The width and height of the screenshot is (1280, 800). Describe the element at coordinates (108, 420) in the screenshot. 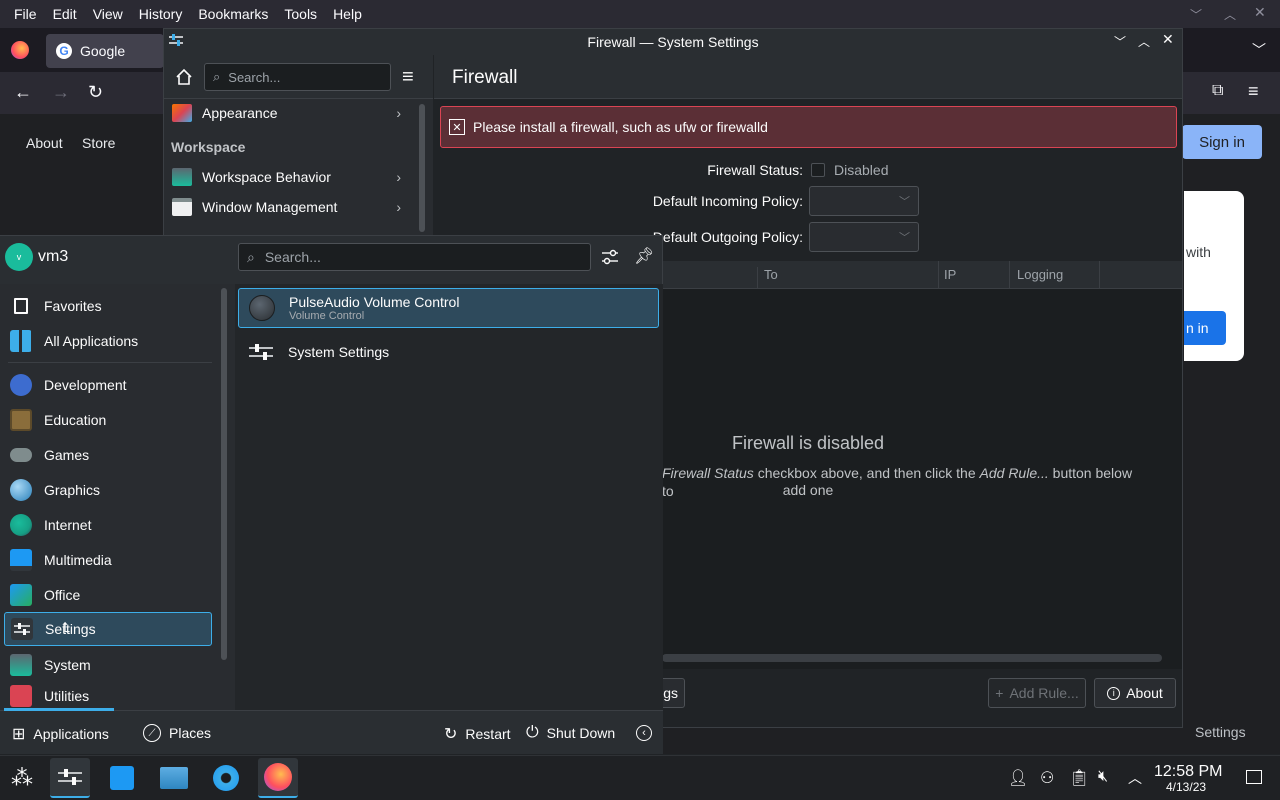

I see `category-education: Education` at that location.